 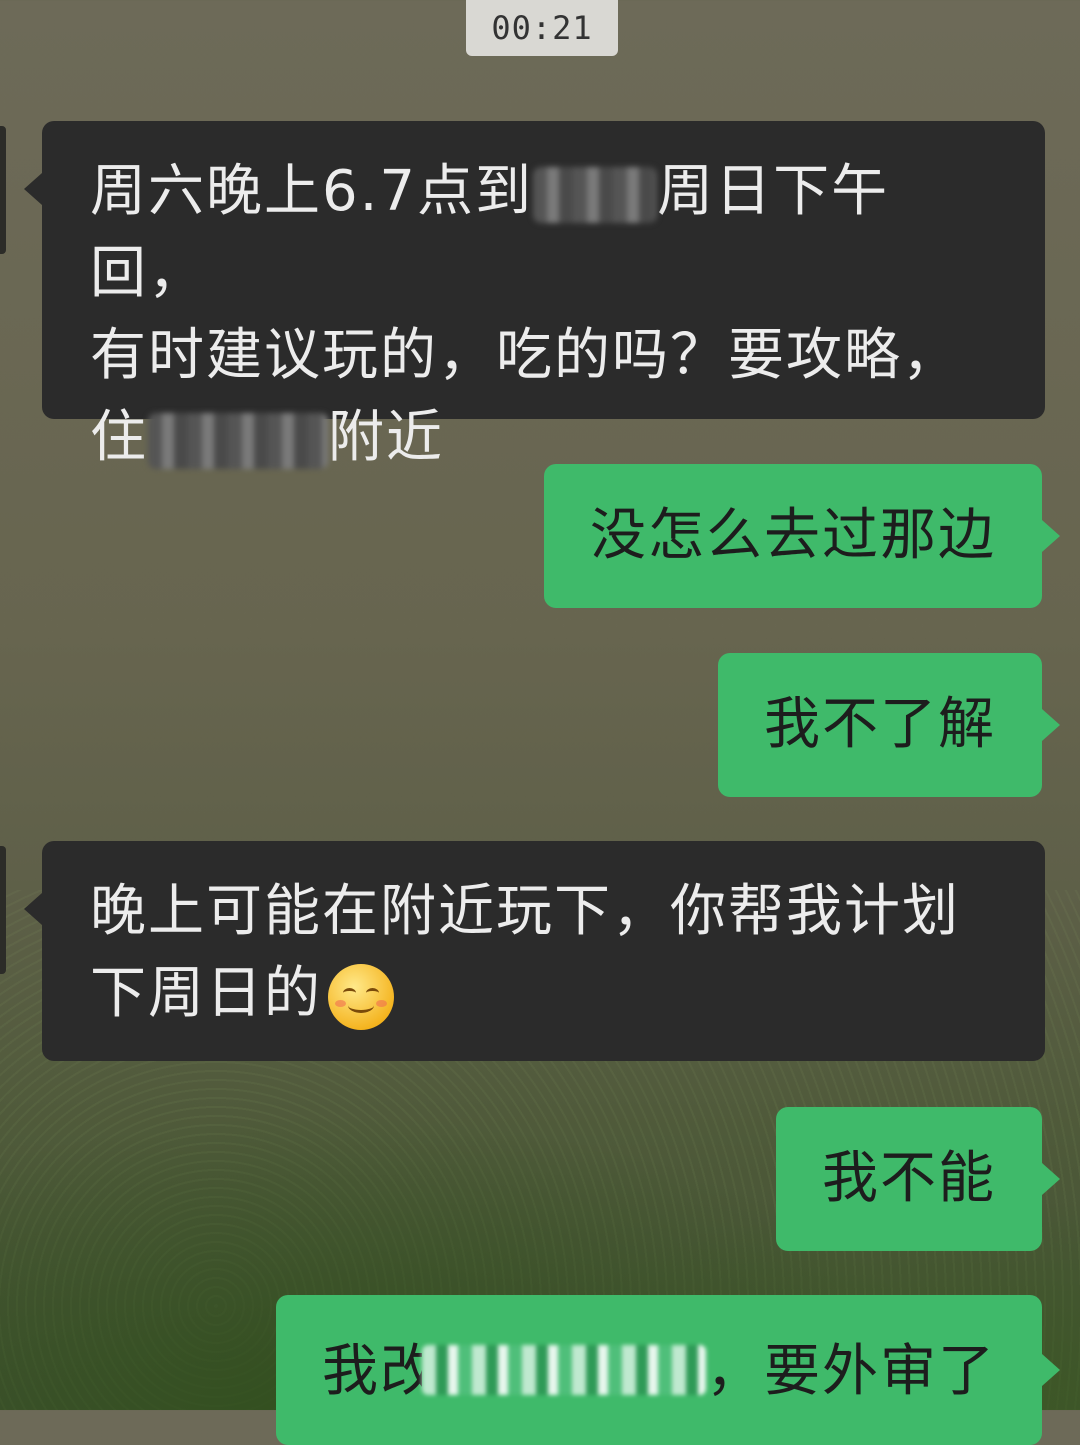 I want to click on message-text: 附近, so click(x=386, y=437).